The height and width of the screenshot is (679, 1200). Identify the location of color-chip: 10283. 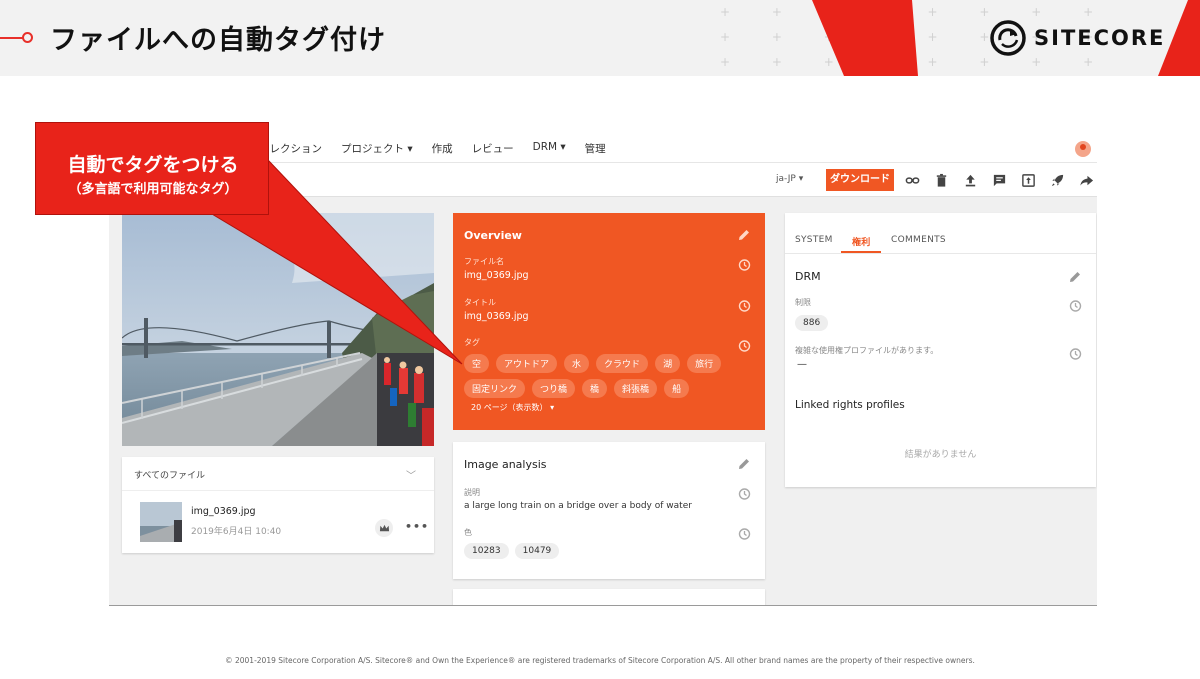
(486, 551).